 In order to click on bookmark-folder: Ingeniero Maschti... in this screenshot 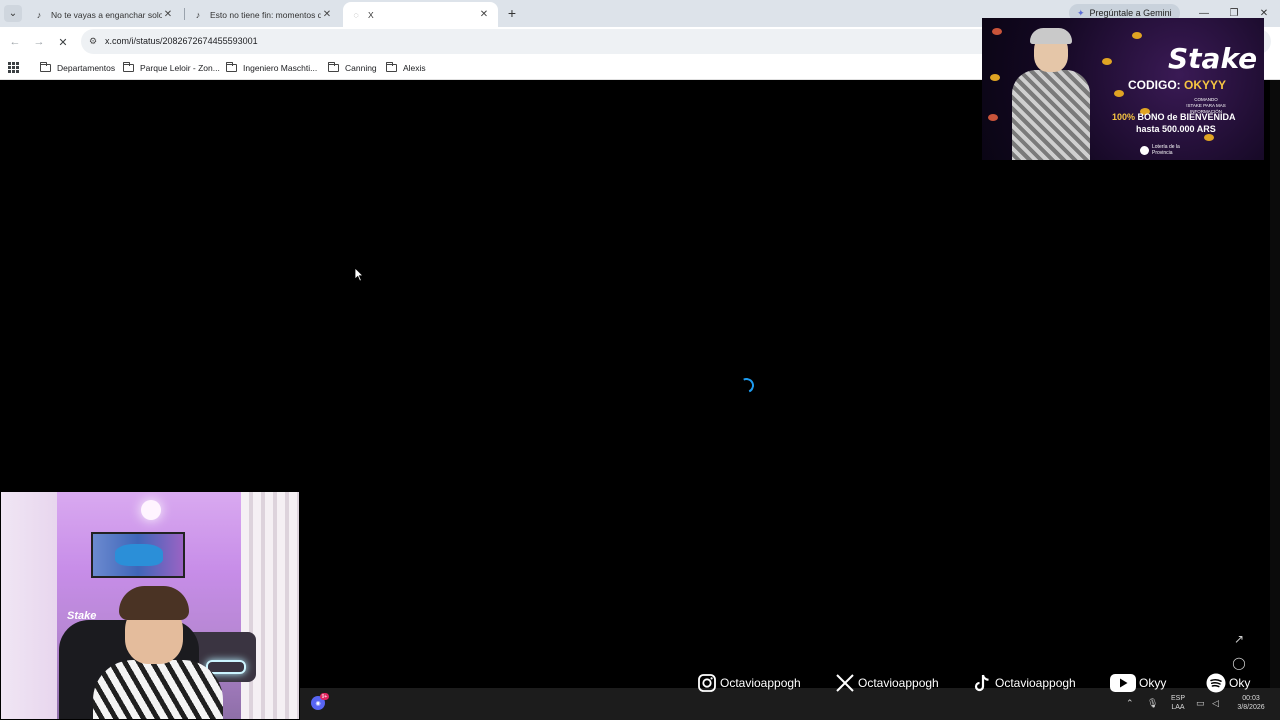, I will do `click(271, 68)`.